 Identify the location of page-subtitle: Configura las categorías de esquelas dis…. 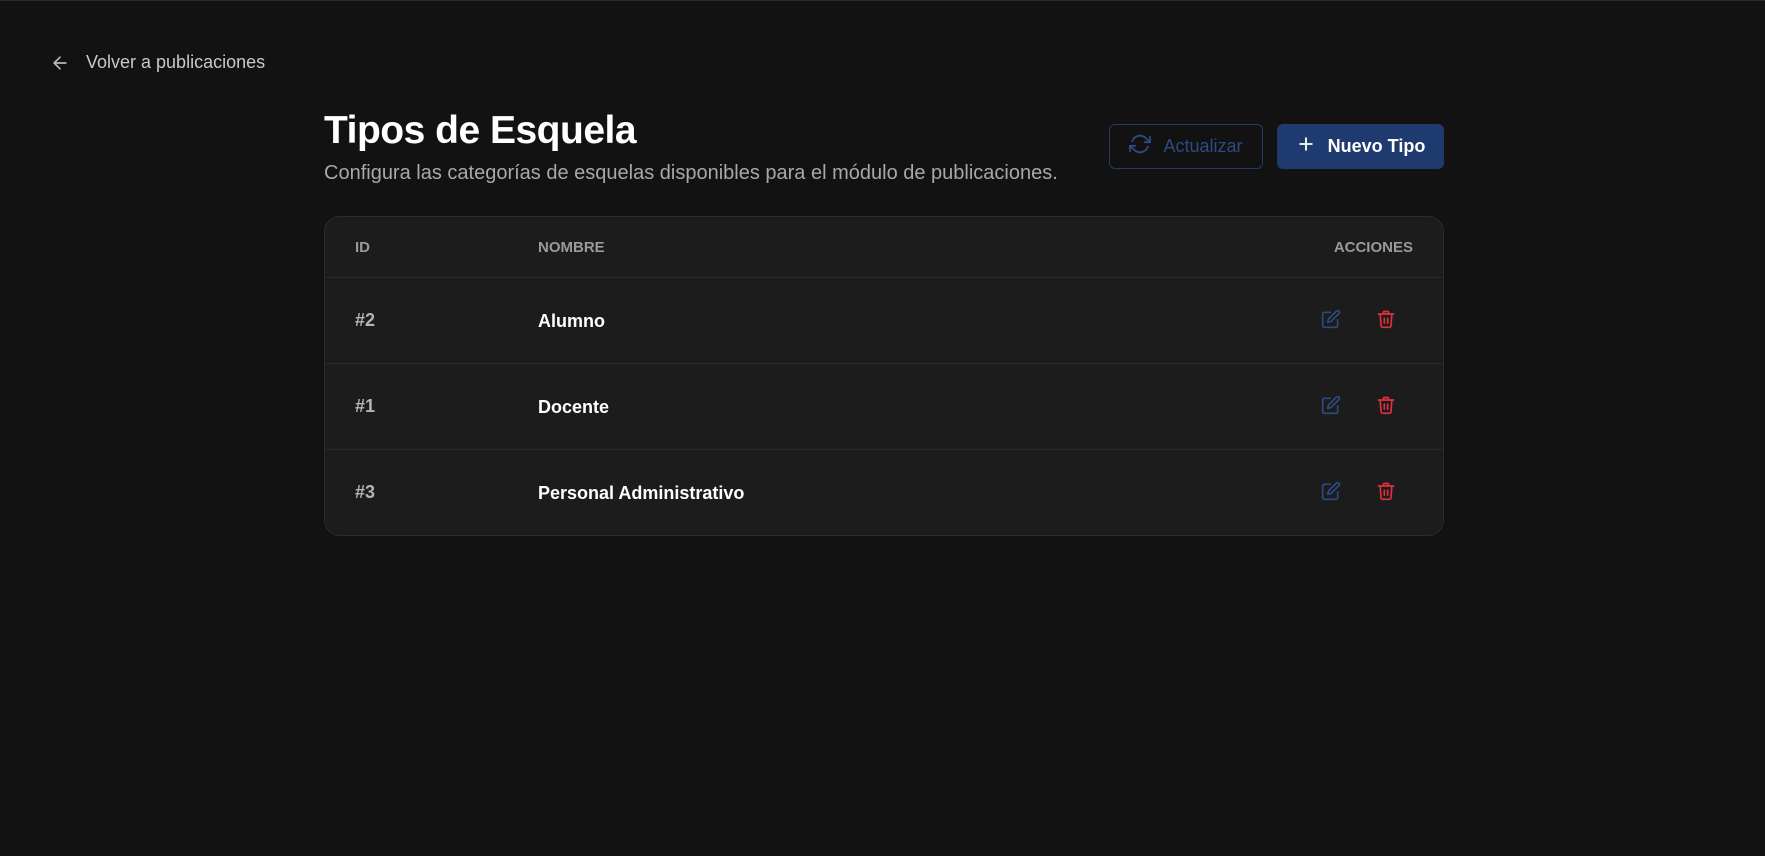
(691, 173).